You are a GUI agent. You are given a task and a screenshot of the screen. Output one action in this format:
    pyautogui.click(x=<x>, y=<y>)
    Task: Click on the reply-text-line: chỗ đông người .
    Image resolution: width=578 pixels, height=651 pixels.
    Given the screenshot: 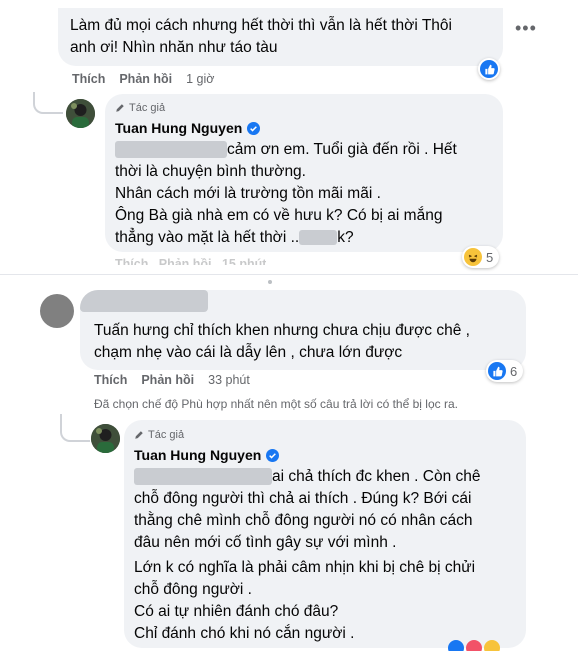 What is the action you would take?
    pyautogui.click(x=193, y=589)
    